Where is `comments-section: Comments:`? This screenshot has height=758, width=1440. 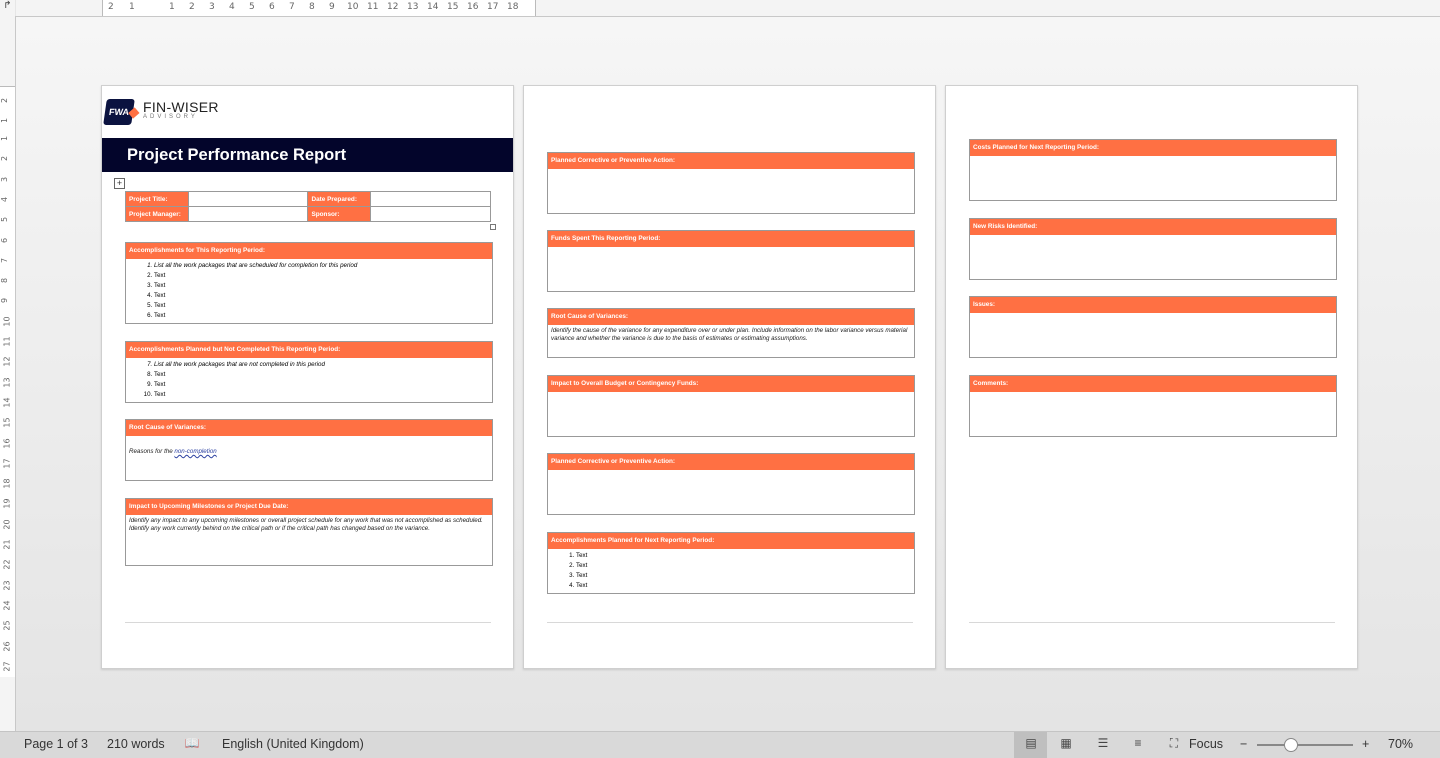
comments-section: Comments: is located at coordinates (1153, 406).